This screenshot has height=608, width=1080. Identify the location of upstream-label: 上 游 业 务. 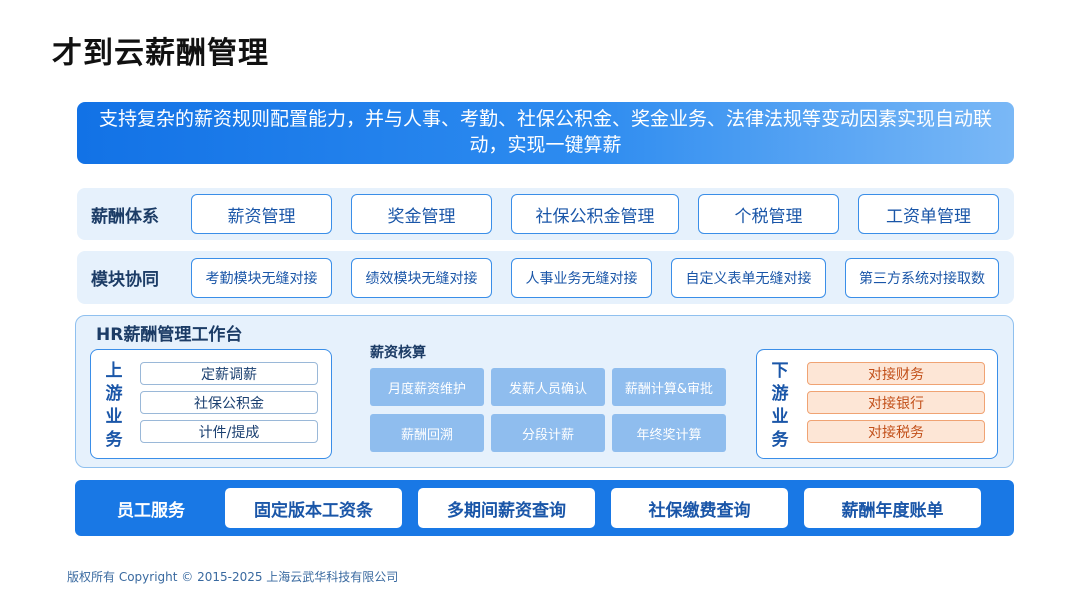
(114, 405).